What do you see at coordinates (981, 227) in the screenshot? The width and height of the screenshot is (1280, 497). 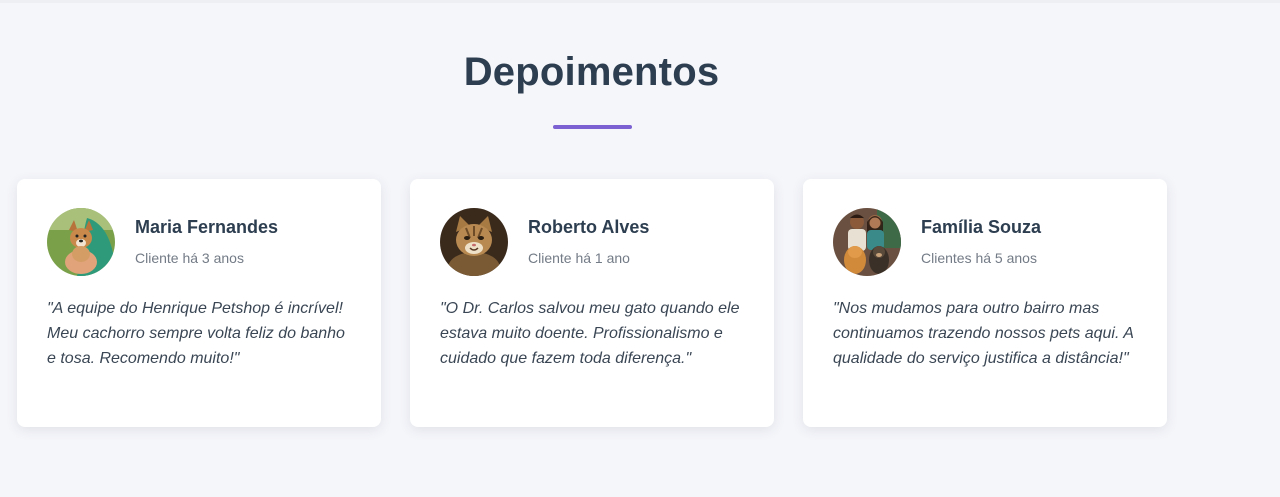 I see `testimonial-name: Família Souza` at bounding box center [981, 227].